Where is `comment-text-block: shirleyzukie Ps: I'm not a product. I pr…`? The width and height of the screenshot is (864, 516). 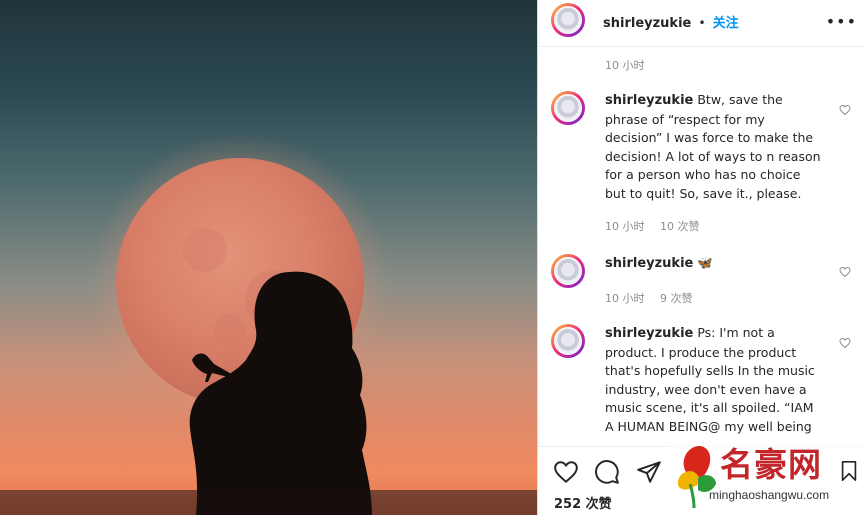 comment-text-block: shirleyzukie Ps: I'm not a product. I pr… is located at coordinates (714, 380).